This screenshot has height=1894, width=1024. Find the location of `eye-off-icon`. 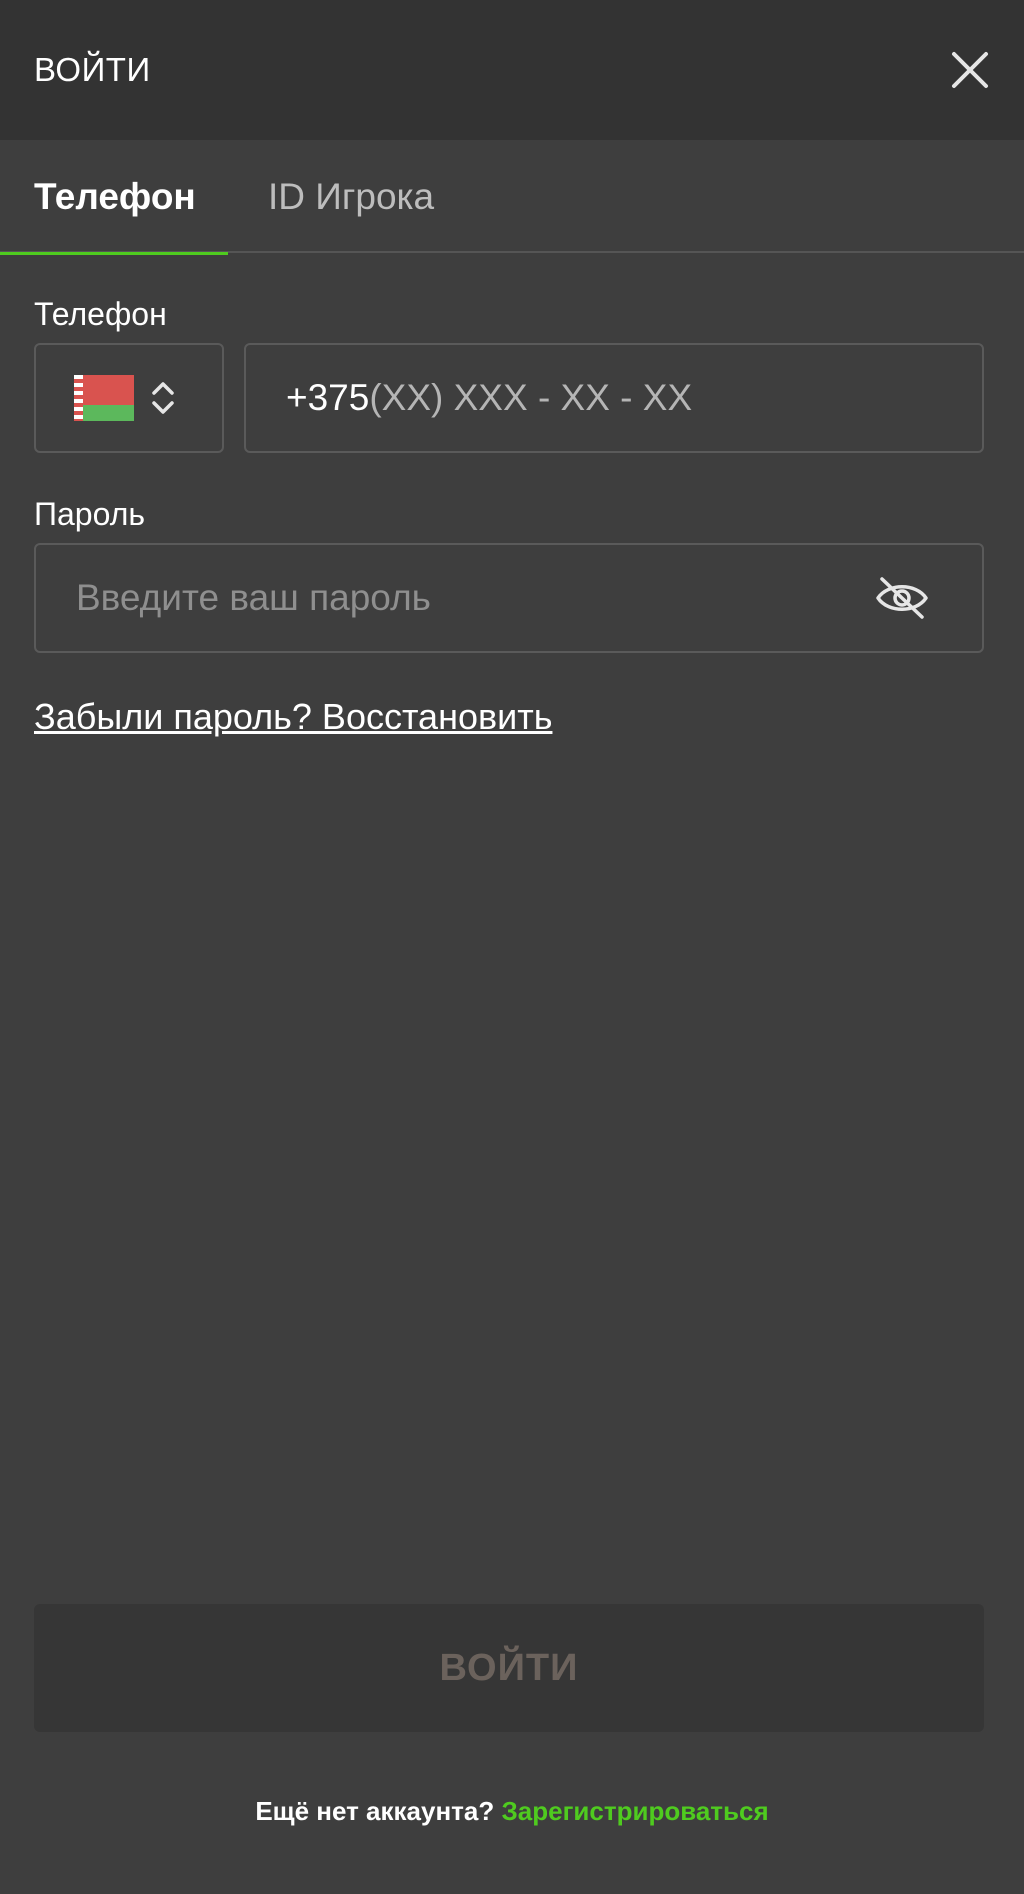

eye-off-icon is located at coordinates (902, 598).